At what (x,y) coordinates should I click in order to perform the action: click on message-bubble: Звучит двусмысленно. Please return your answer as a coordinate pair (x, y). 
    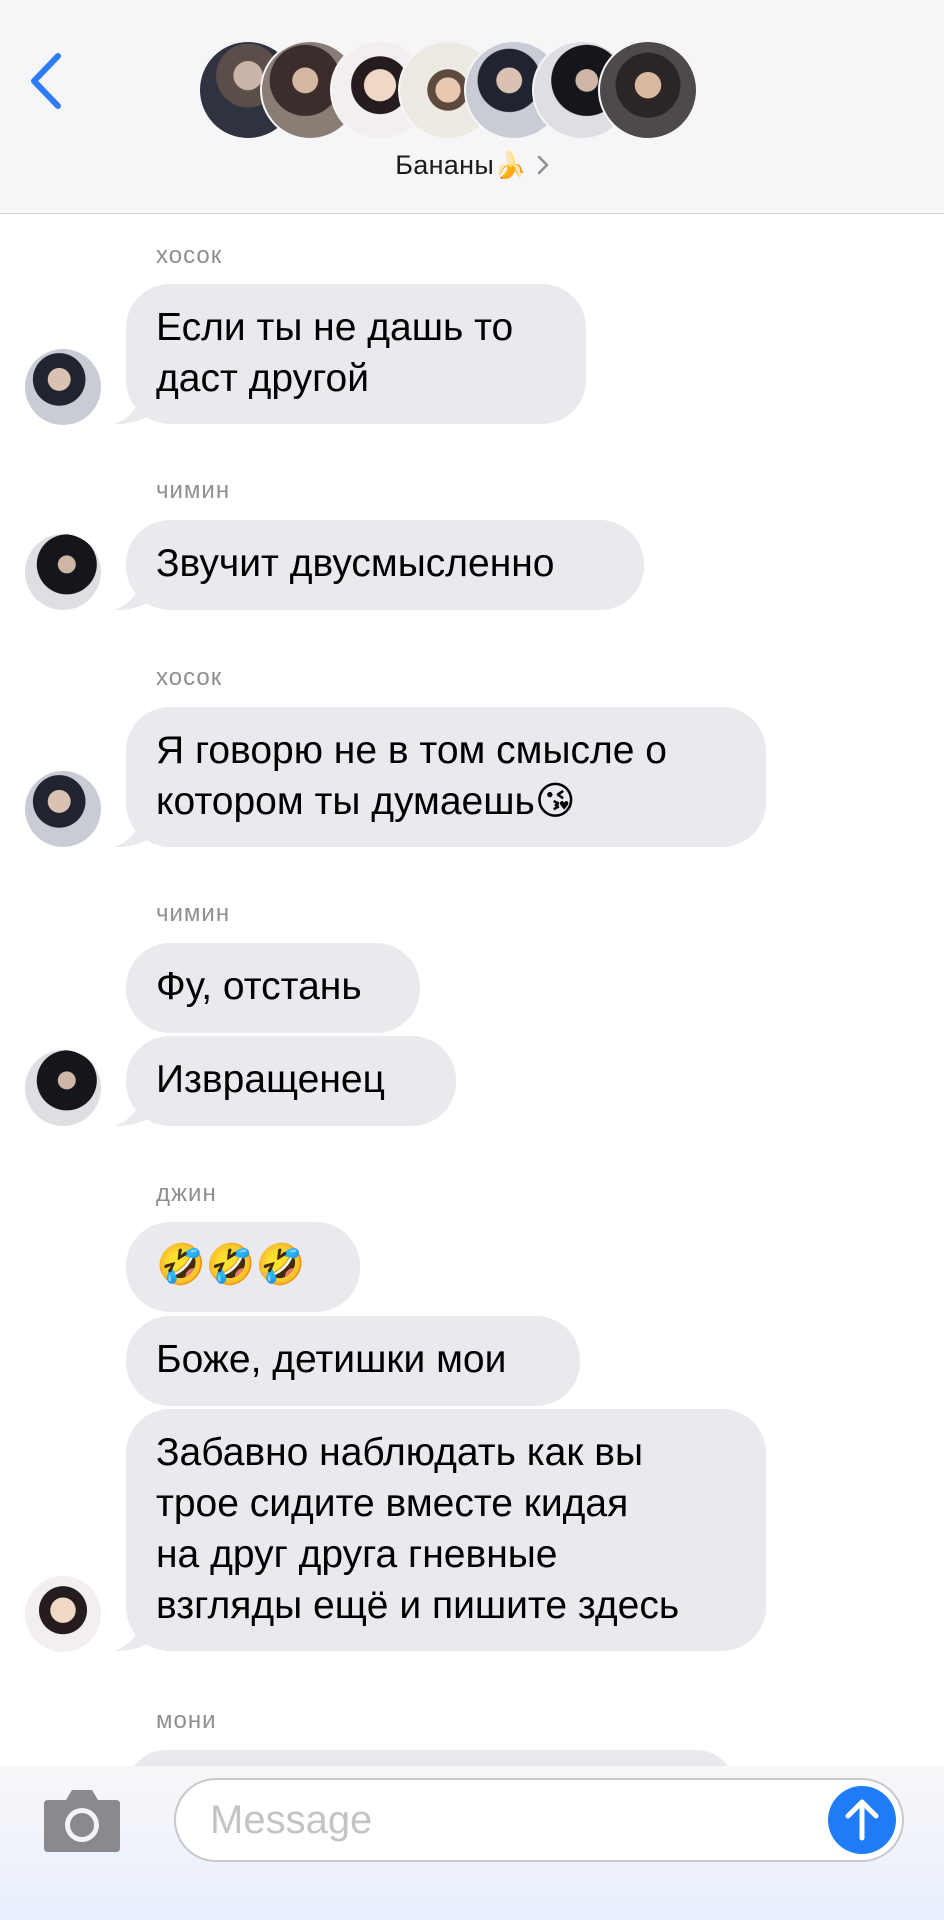
    Looking at the image, I should click on (385, 565).